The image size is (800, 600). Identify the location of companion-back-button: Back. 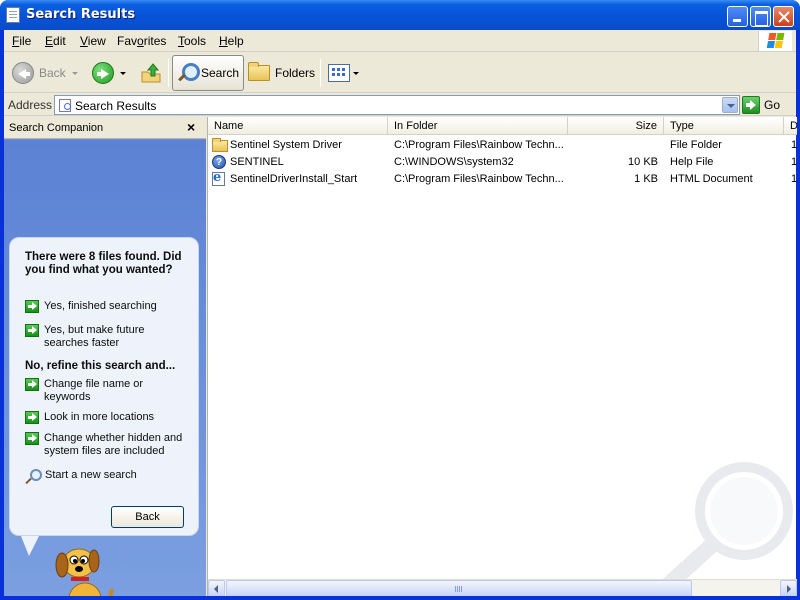
(147, 517).